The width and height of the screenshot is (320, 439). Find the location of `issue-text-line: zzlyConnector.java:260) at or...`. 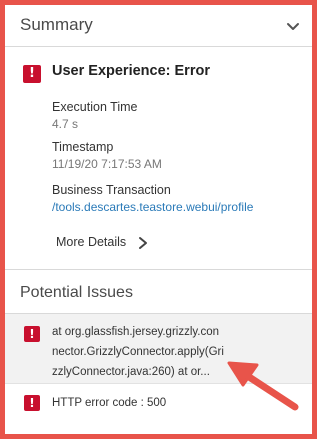

issue-text-line: zzlyConnector.java:260) at or... is located at coordinates (131, 372).